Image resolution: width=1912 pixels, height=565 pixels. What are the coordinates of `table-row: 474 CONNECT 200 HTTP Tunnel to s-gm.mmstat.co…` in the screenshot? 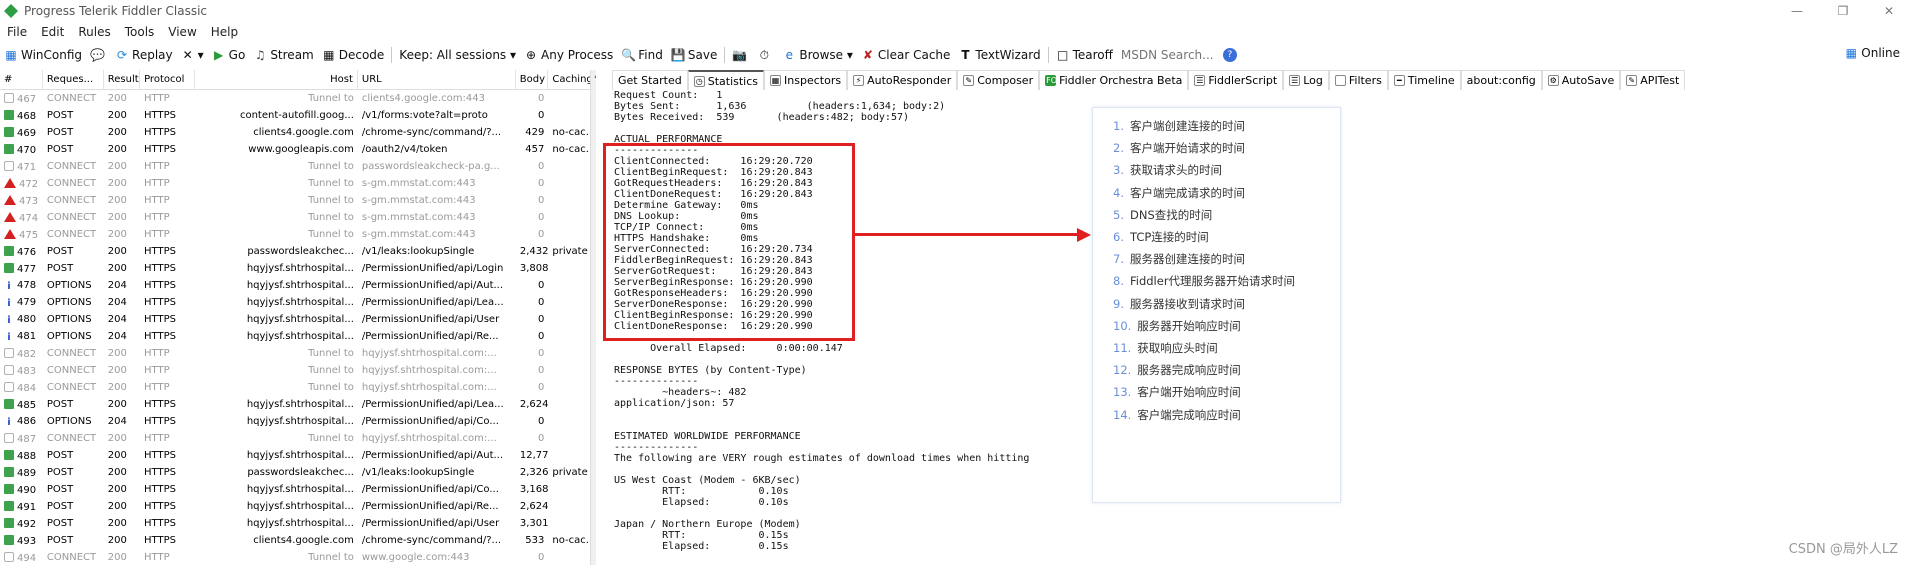 It's located at (298, 217).